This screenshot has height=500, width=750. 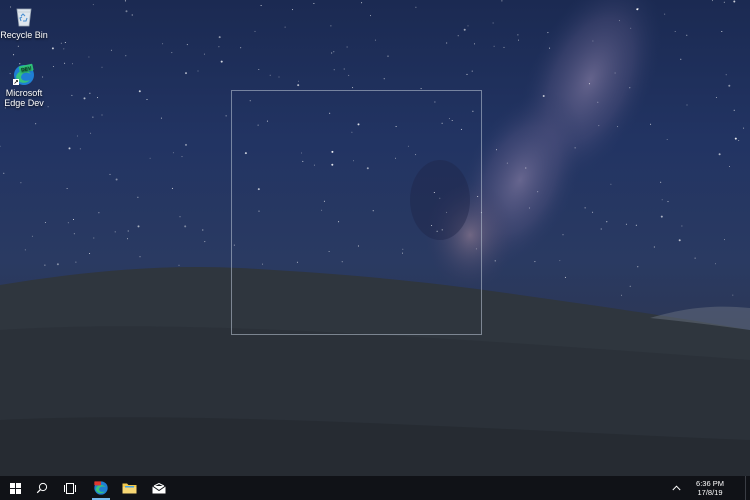 I want to click on recycle-bin-icon, so click(x=24, y=17).